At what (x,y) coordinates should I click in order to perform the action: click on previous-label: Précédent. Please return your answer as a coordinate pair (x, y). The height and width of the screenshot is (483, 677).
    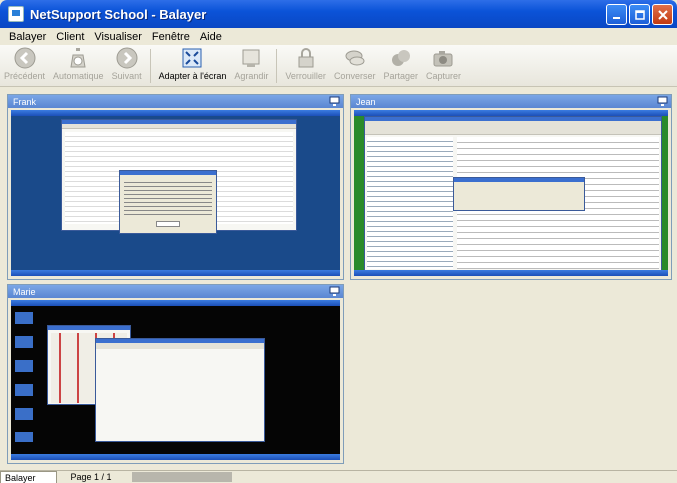
    Looking at the image, I should click on (25, 76).